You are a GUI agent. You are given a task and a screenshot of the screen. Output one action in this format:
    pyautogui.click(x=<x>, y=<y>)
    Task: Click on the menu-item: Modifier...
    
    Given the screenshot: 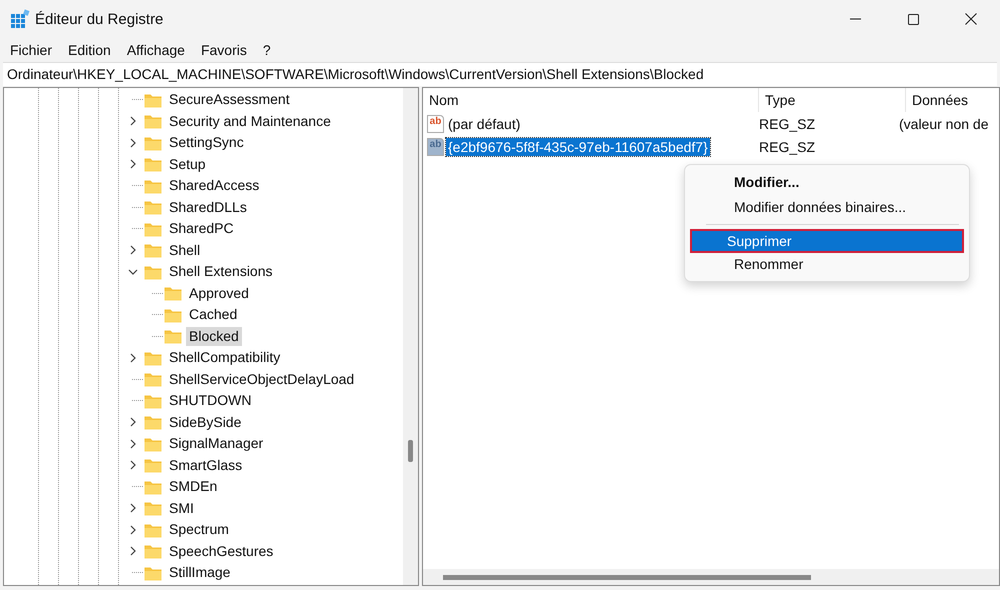 What is the action you would take?
    pyautogui.click(x=827, y=182)
    